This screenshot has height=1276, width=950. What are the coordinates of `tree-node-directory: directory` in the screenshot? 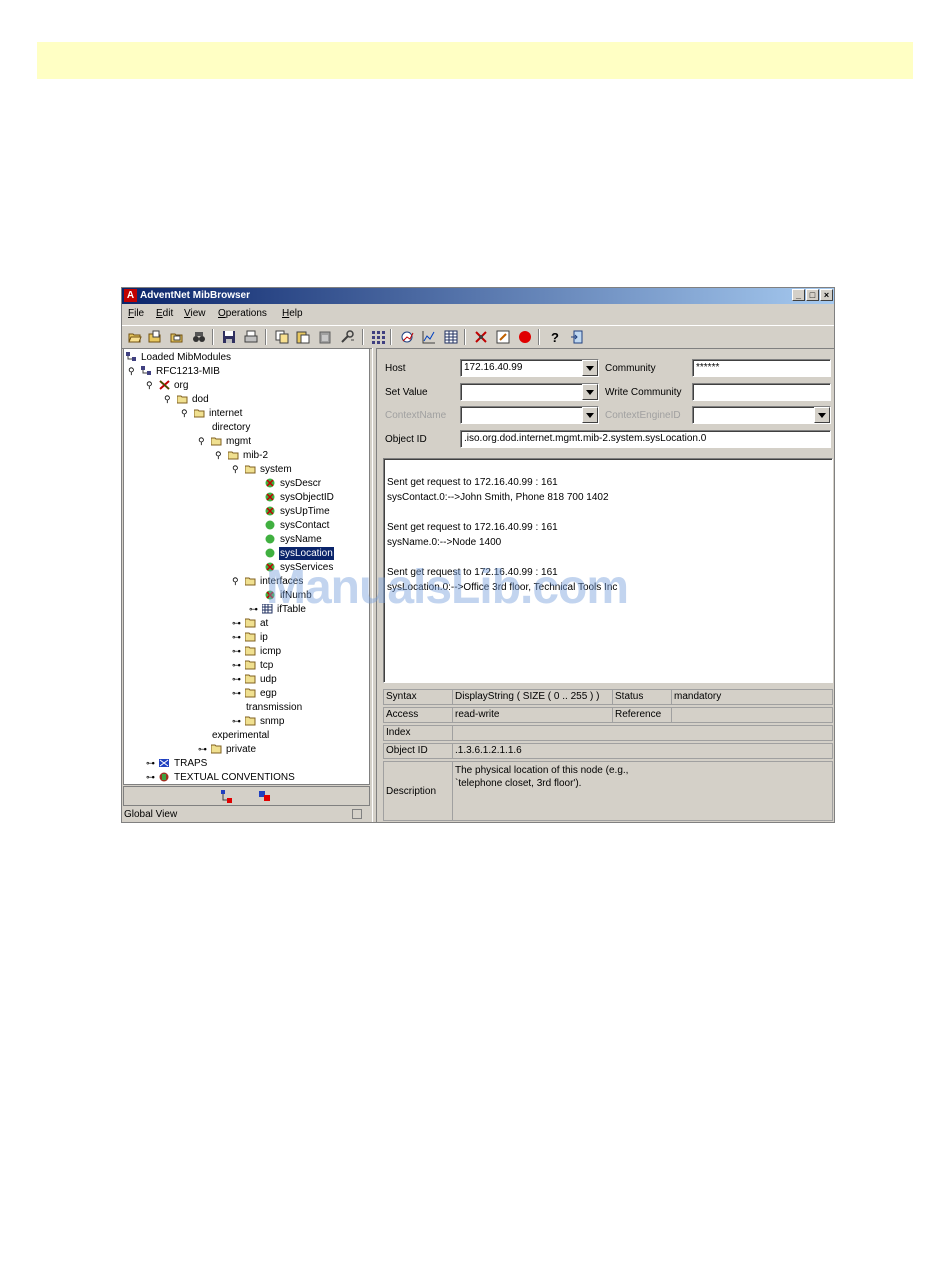 It's located at (231, 427).